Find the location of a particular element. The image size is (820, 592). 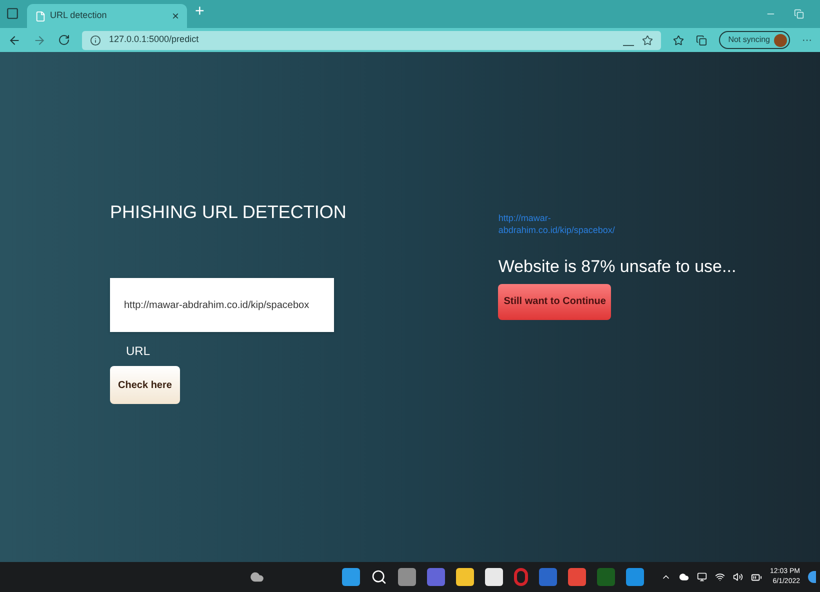

browser-tab: URL detection × is located at coordinates (107, 16).